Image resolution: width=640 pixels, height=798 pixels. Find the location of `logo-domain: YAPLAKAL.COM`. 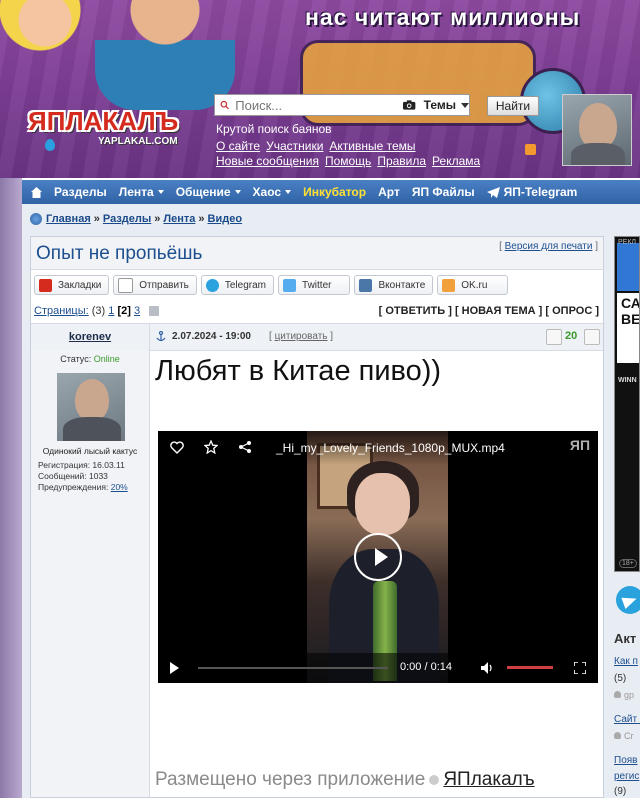

logo-domain: YAPLAKAL.COM is located at coordinates (138, 141).